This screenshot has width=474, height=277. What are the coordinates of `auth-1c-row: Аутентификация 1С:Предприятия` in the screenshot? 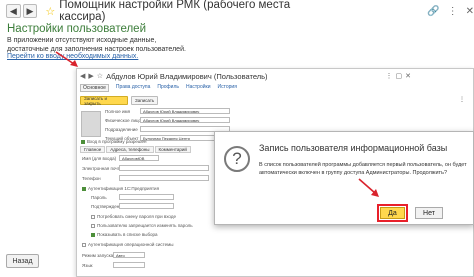 It's located at (120, 188).